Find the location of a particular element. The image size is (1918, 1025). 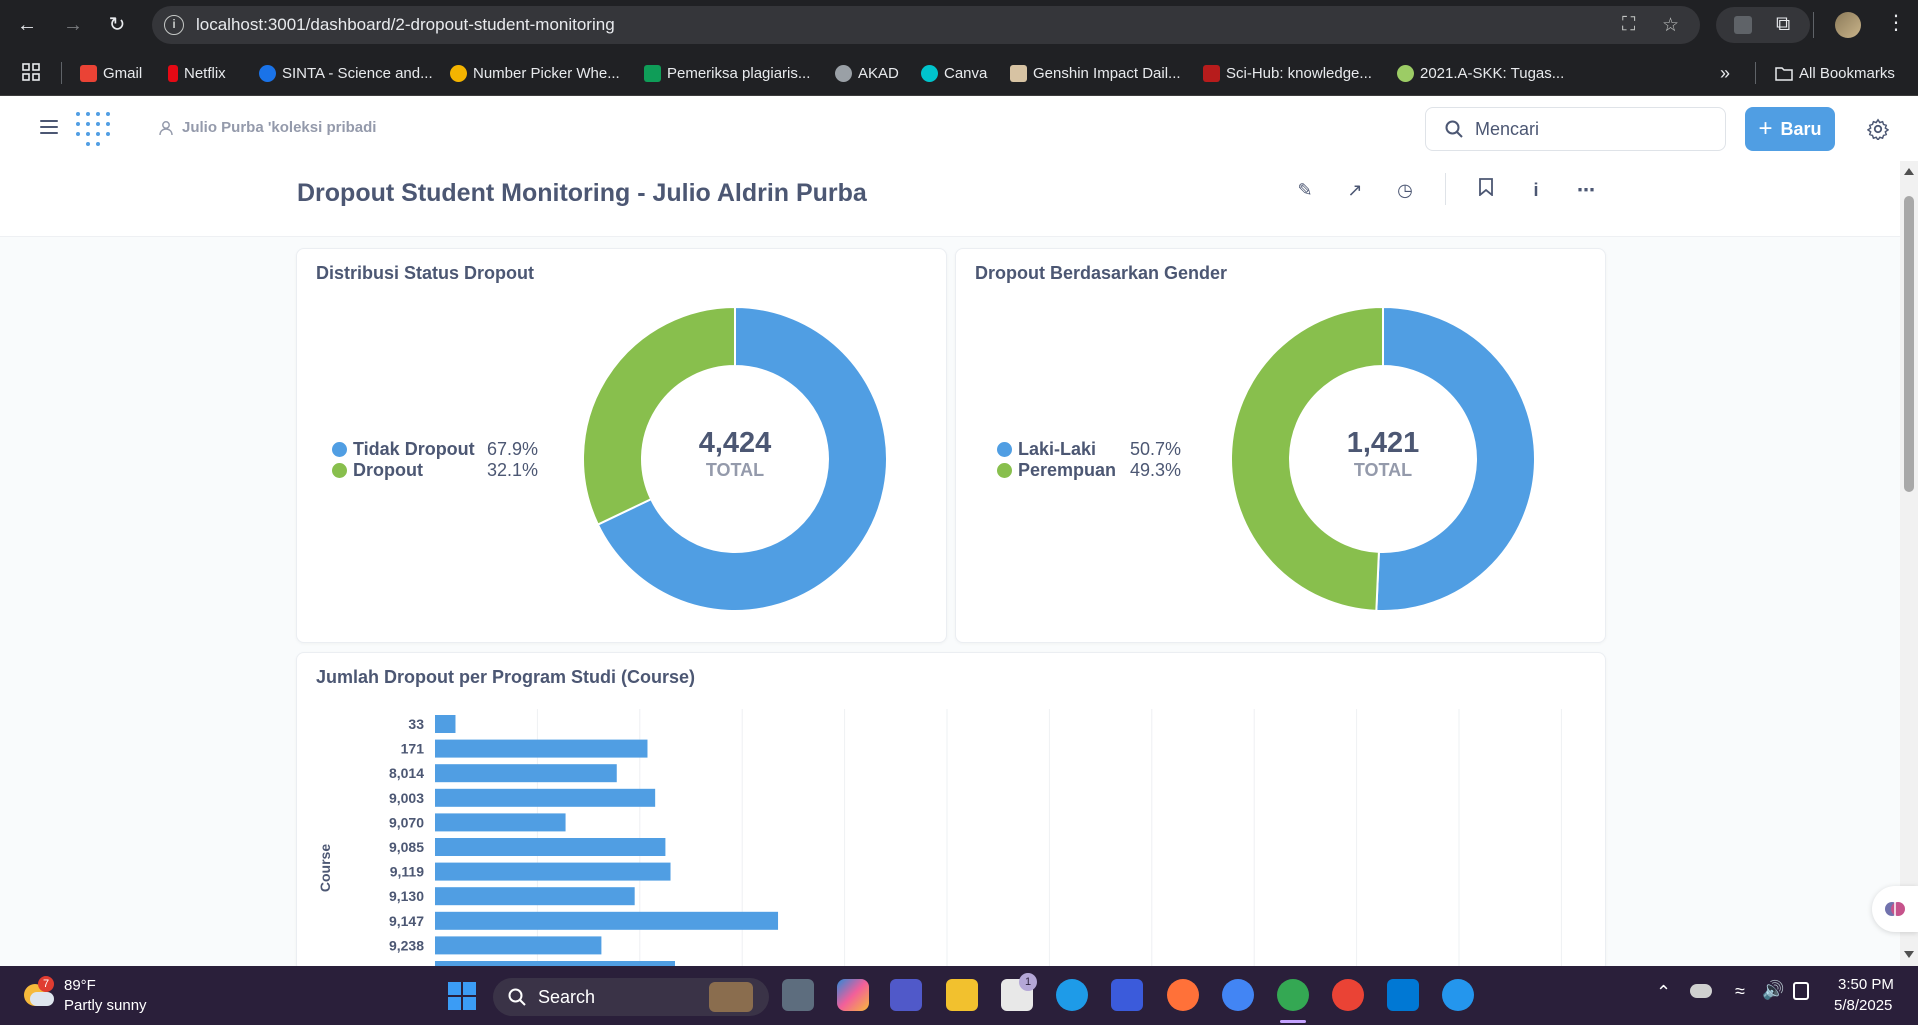

back-icon: ← is located at coordinates (27, 25).